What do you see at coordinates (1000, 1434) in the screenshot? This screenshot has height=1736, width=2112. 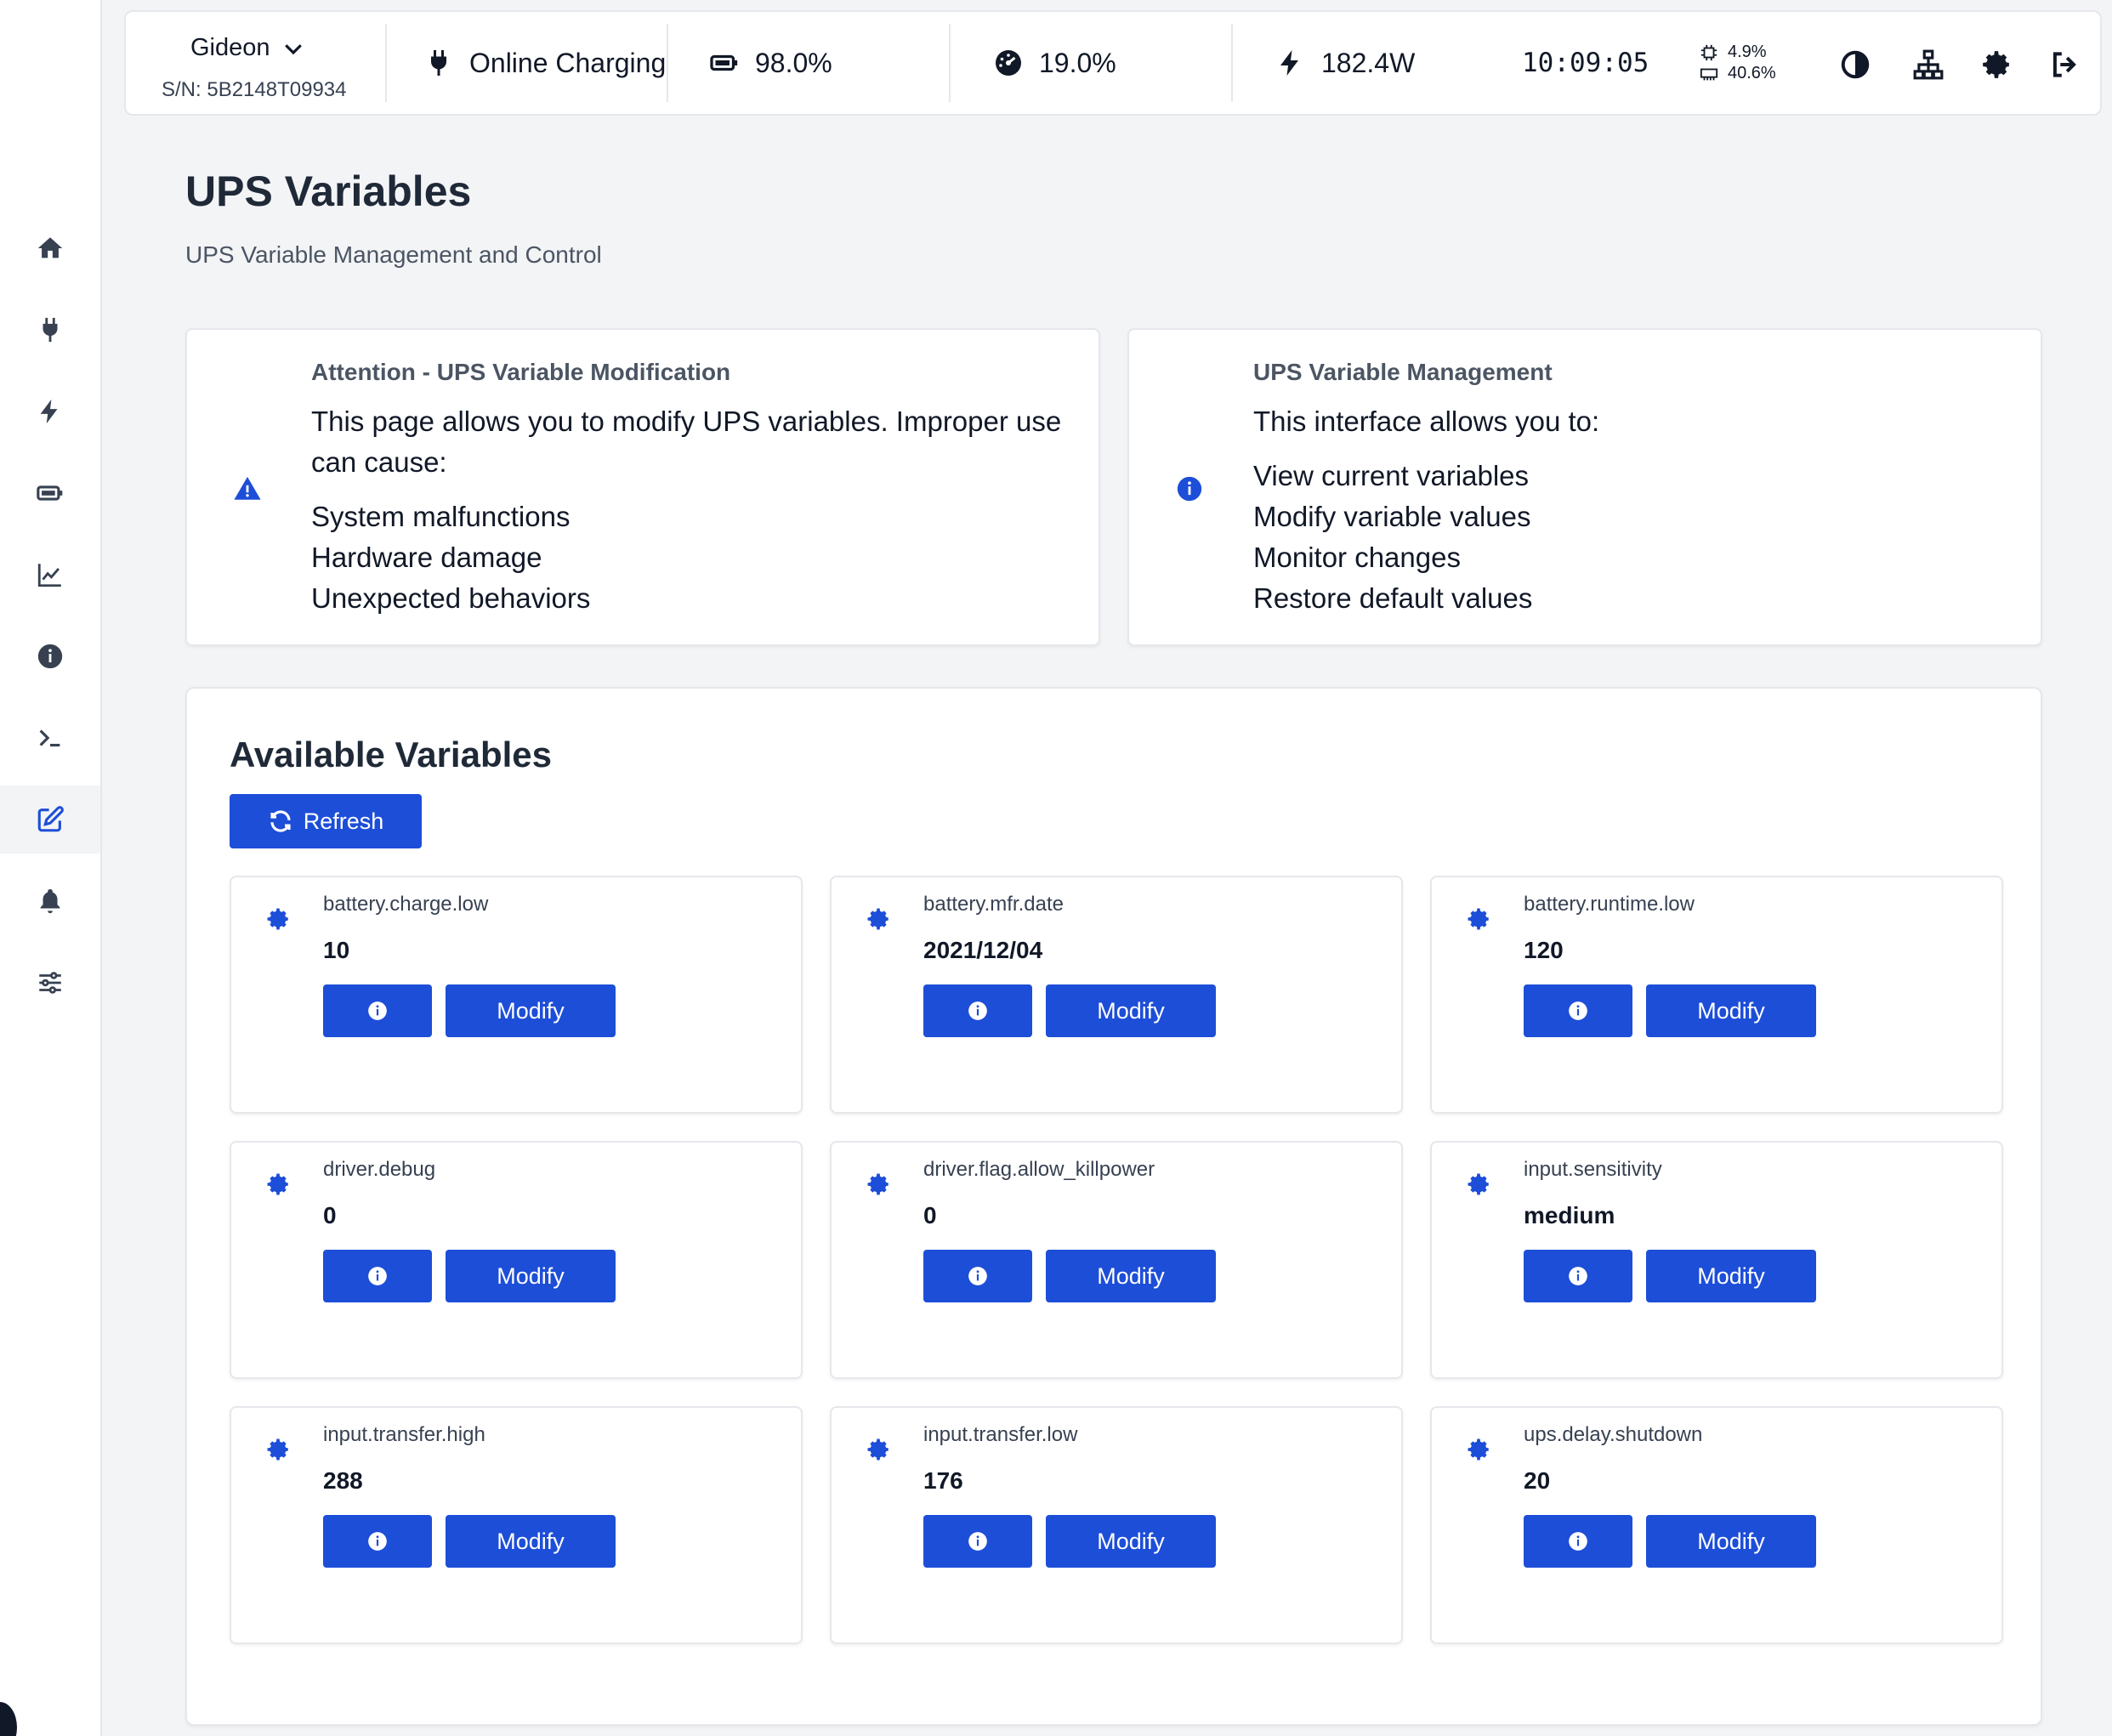 I see `variable-name: input.transfer.low` at bounding box center [1000, 1434].